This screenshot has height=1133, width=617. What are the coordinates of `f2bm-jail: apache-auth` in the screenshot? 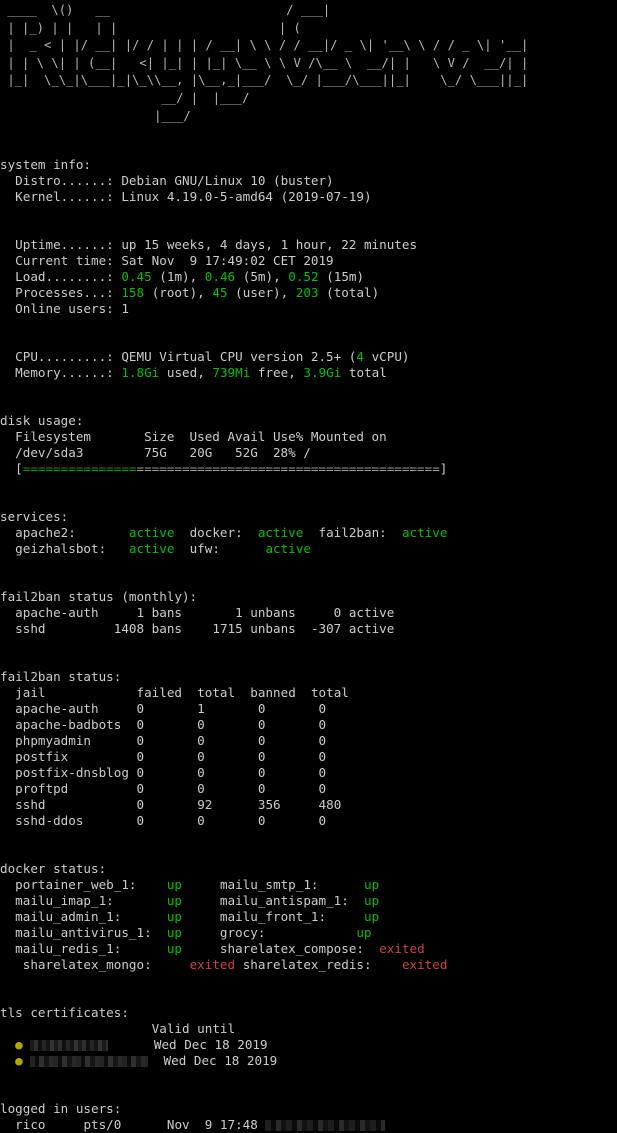 It's located at (57, 613).